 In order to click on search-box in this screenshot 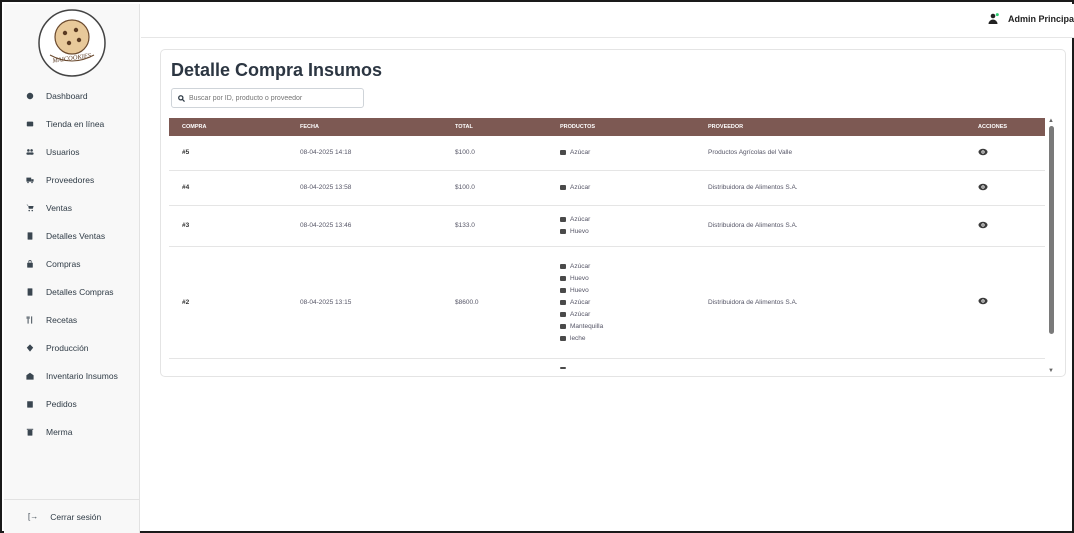, I will do `click(267, 98)`.